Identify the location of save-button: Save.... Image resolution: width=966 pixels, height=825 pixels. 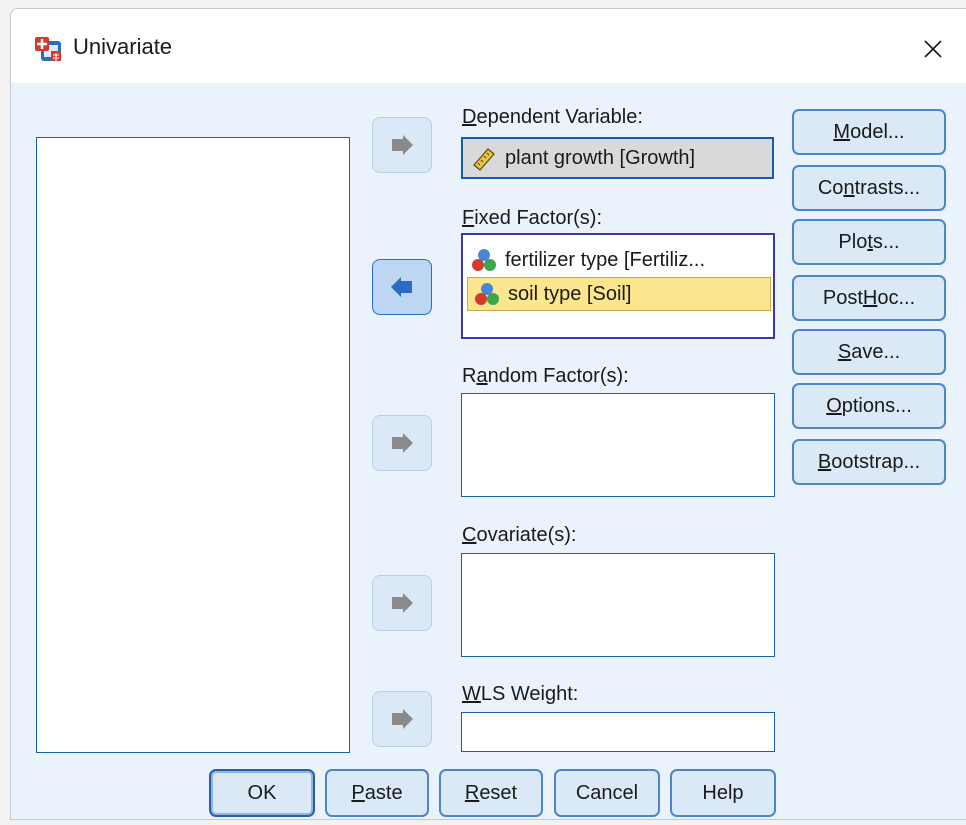
(869, 352).